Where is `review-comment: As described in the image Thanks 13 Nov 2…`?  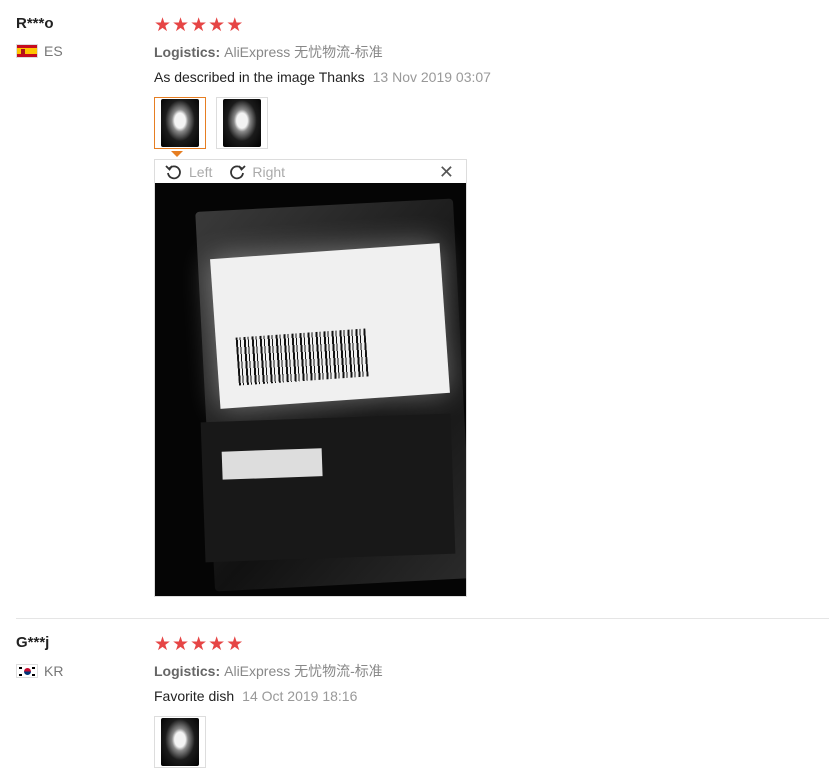
review-comment: As described in the image Thanks 13 Nov 2… is located at coordinates (322, 77).